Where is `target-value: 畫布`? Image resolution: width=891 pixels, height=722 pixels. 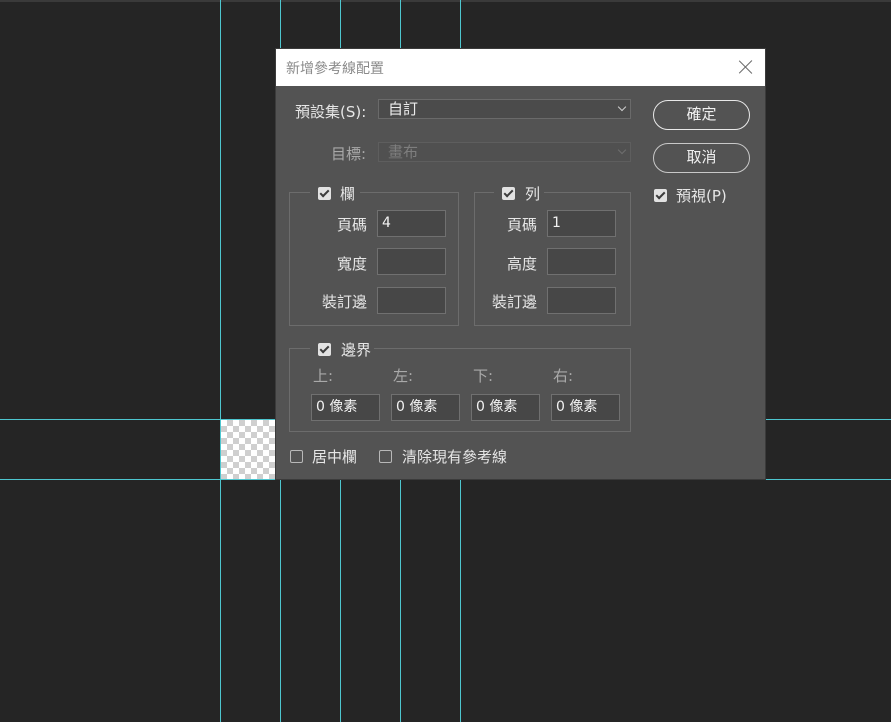 target-value: 畫布 is located at coordinates (403, 152).